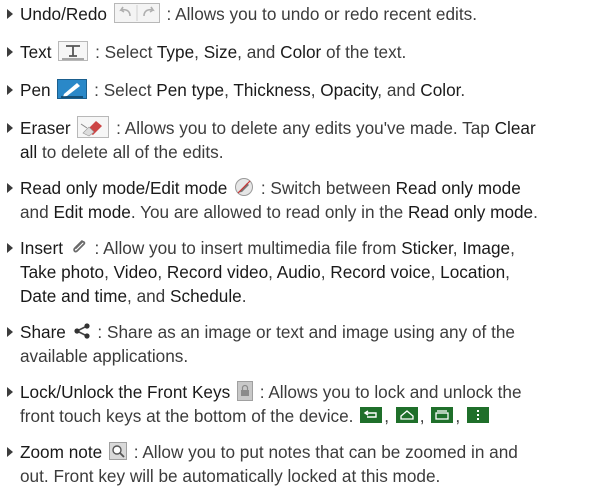 The image size is (603, 494). I want to click on item-title: Pen, so click(35, 90).